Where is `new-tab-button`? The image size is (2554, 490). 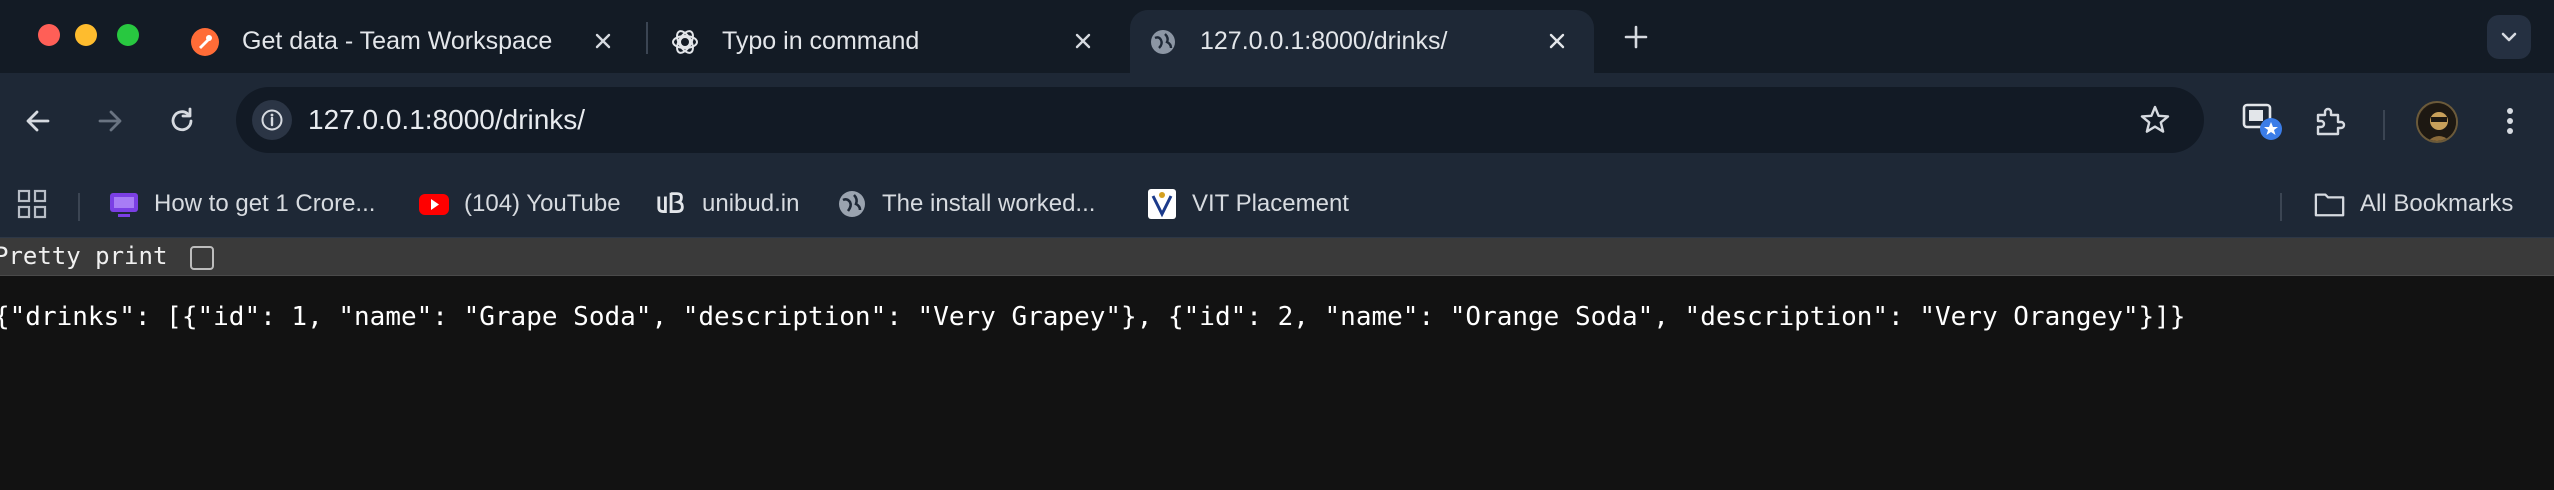 new-tab-button is located at coordinates (1636, 37).